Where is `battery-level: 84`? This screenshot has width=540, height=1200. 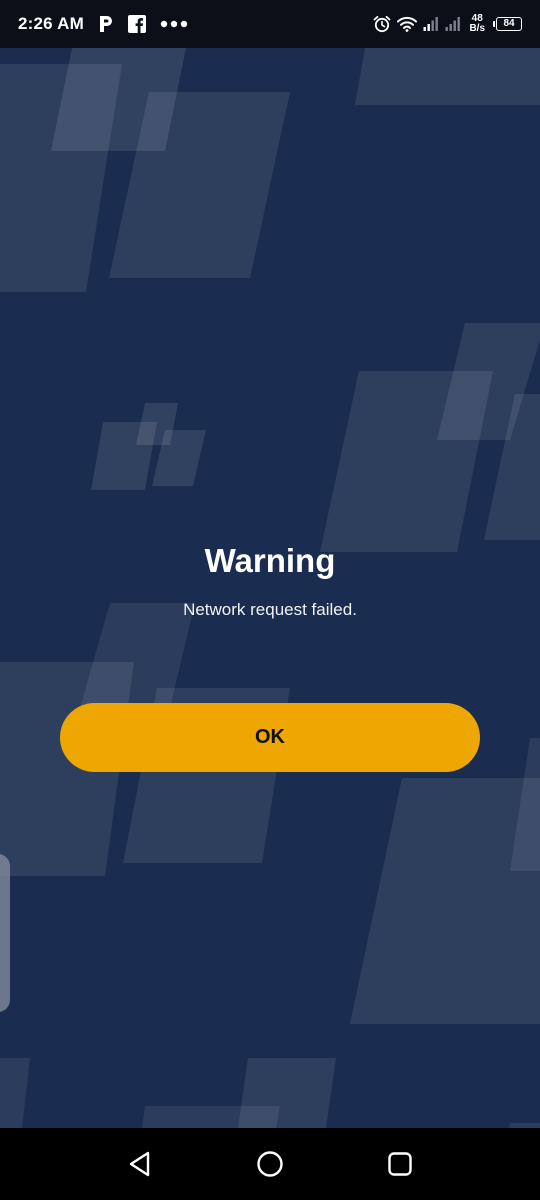
battery-level: 84 is located at coordinates (509, 24).